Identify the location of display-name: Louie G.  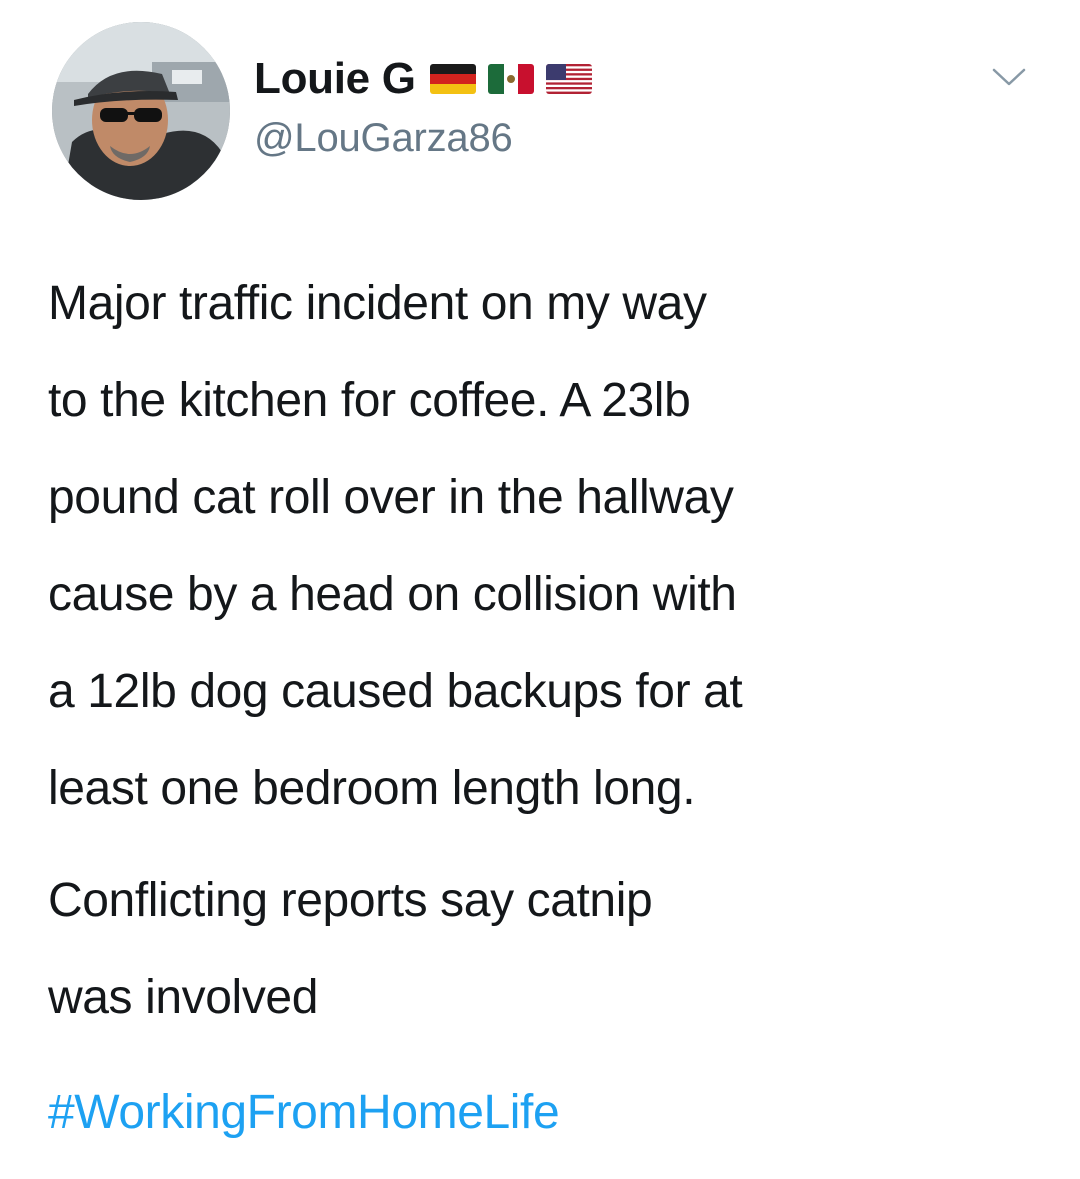
(335, 79).